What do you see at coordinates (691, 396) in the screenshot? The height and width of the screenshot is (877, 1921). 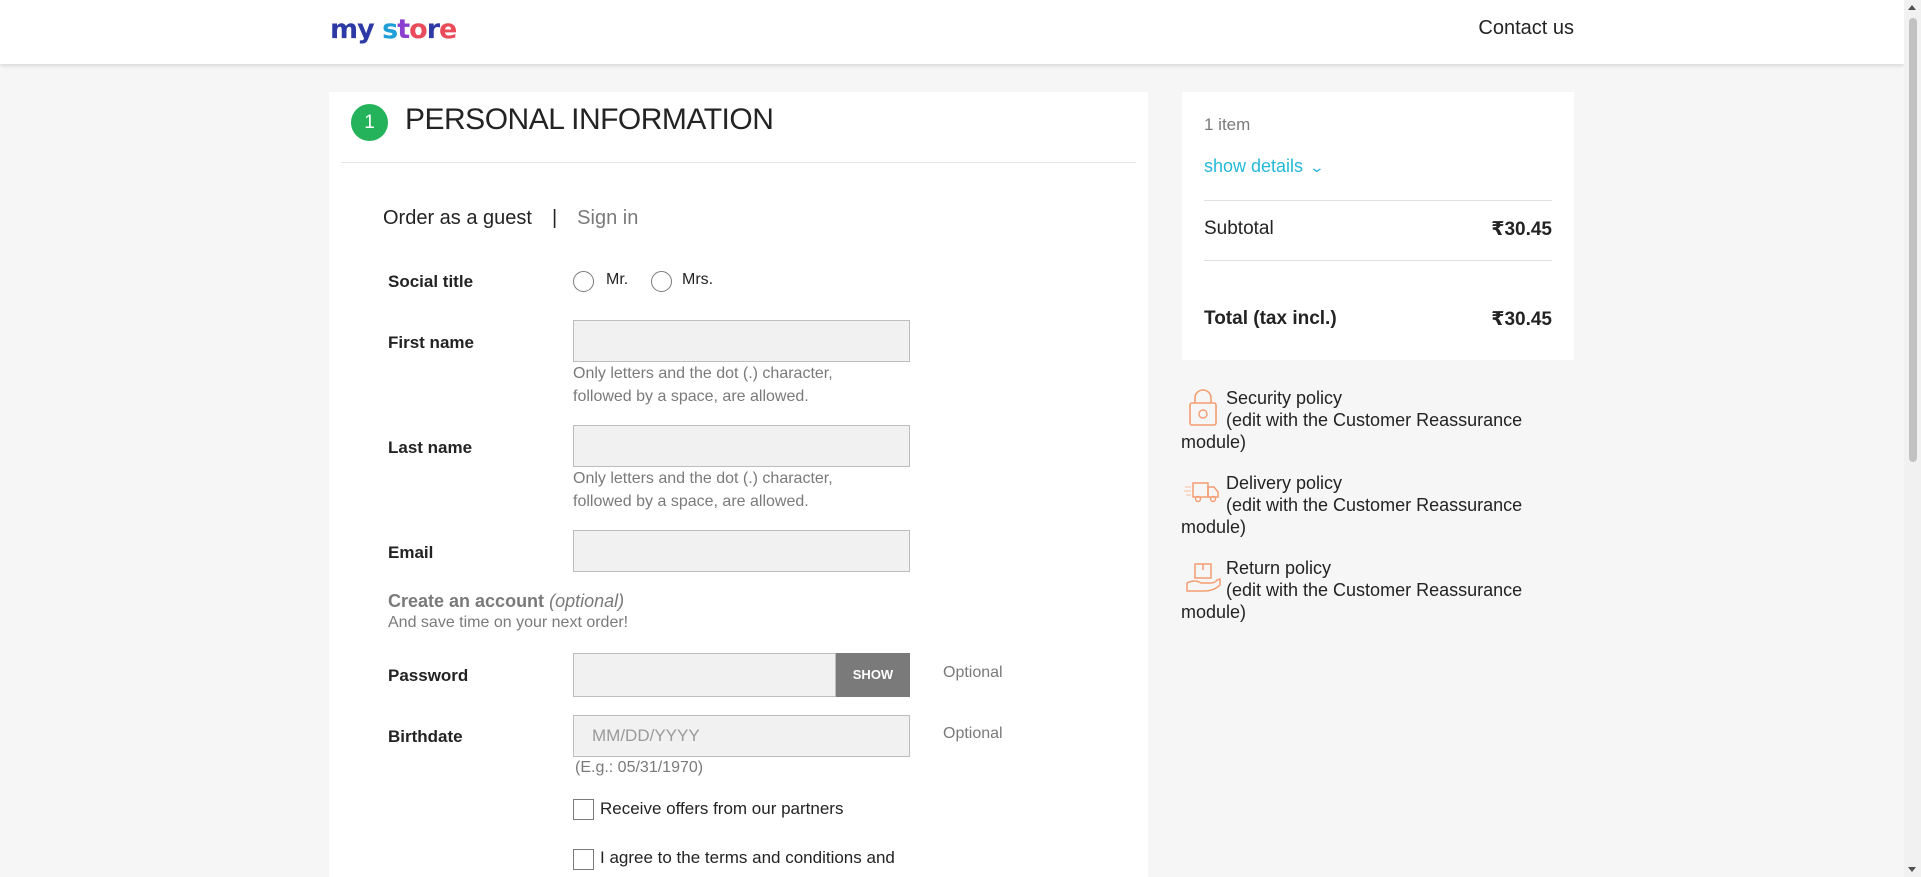 I see `first-name-hint-line: followed by a space, are allowed.` at bounding box center [691, 396].